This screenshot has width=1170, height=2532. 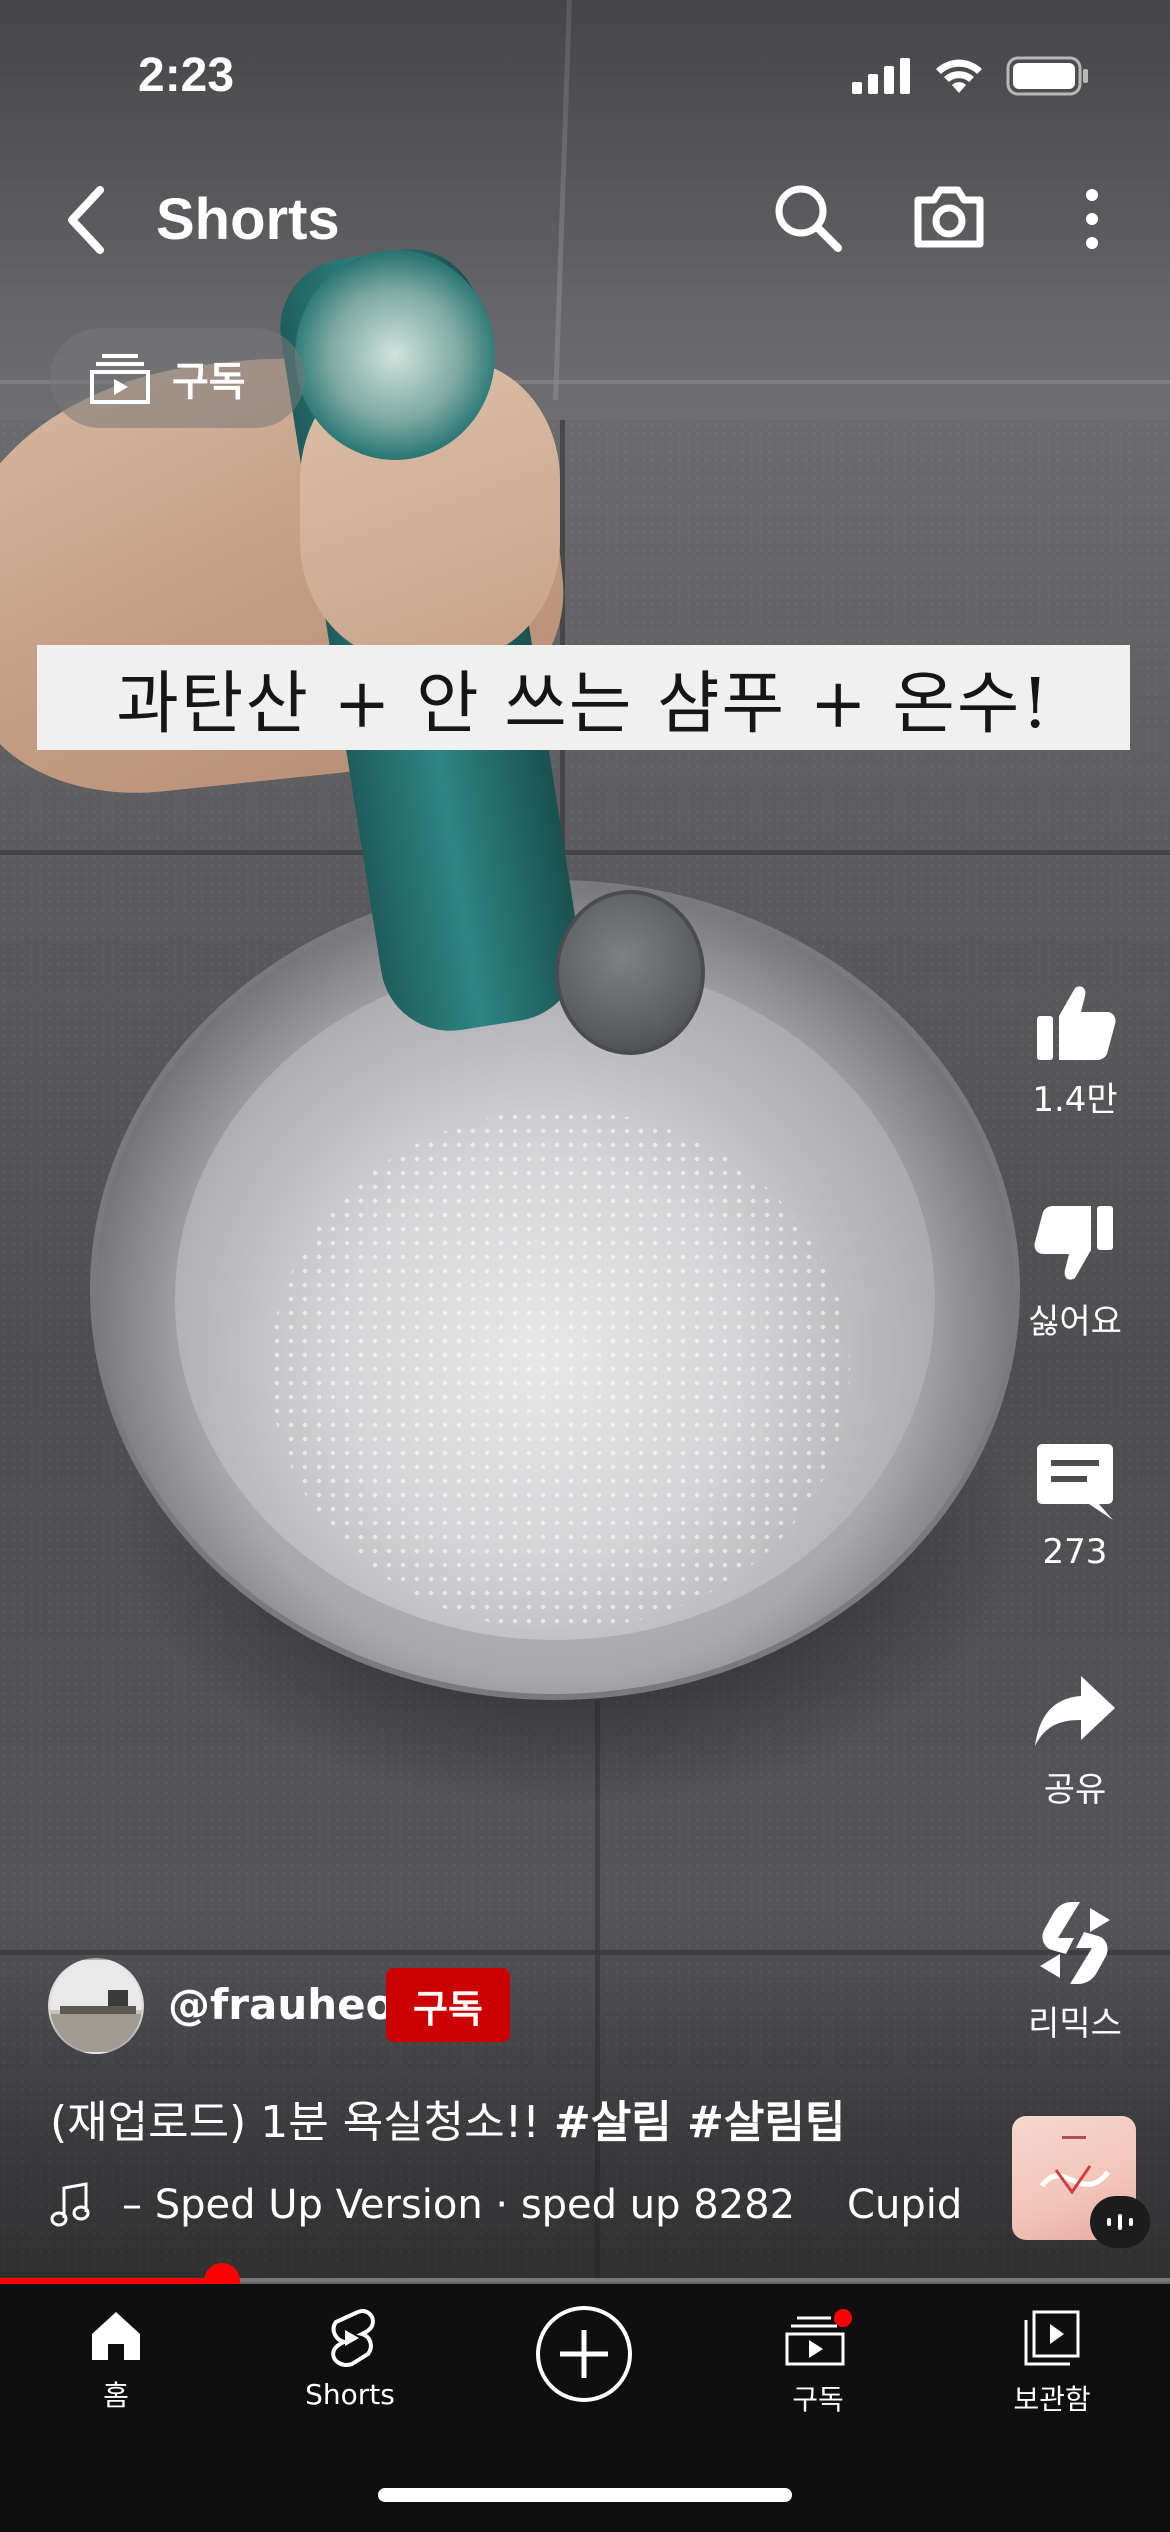 I want to click on search-button, so click(x=807, y=217).